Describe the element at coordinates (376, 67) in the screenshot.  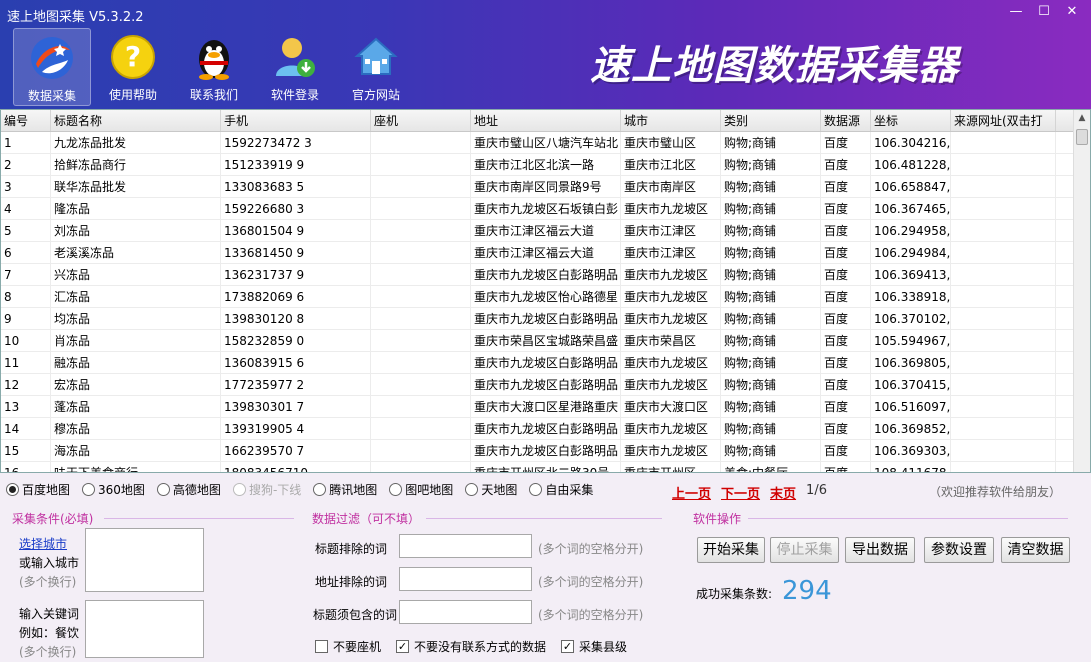
I see `toolbar-website-button: 官方网站` at that location.